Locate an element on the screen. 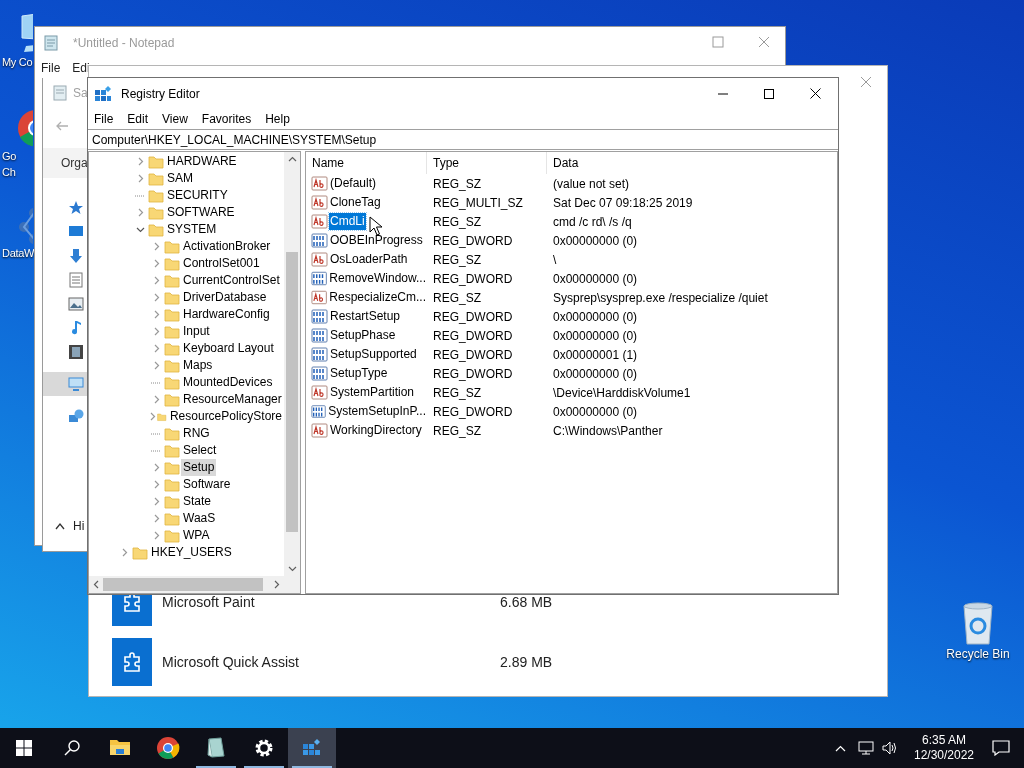 The height and width of the screenshot is (768, 1024). value-type: REG_SZ is located at coordinates (457, 222).